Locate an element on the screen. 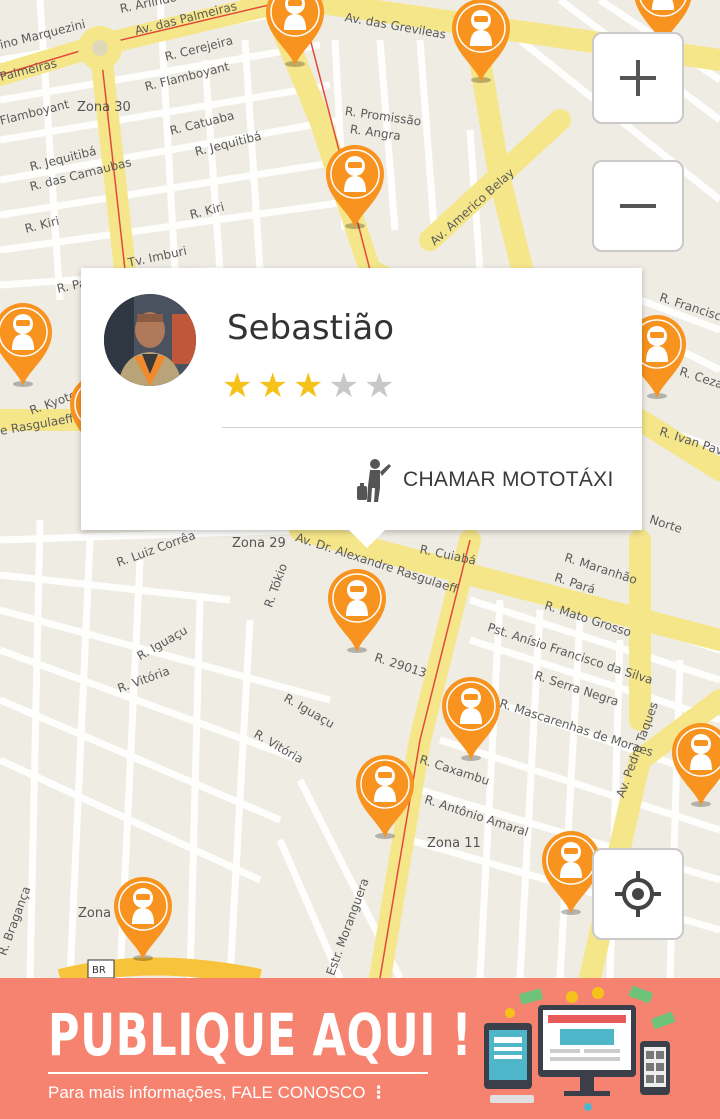 The width and height of the screenshot is (720, 1119). driver-rating: ★ ★ ★ ★ ★ is located at coordinates (308, 386).